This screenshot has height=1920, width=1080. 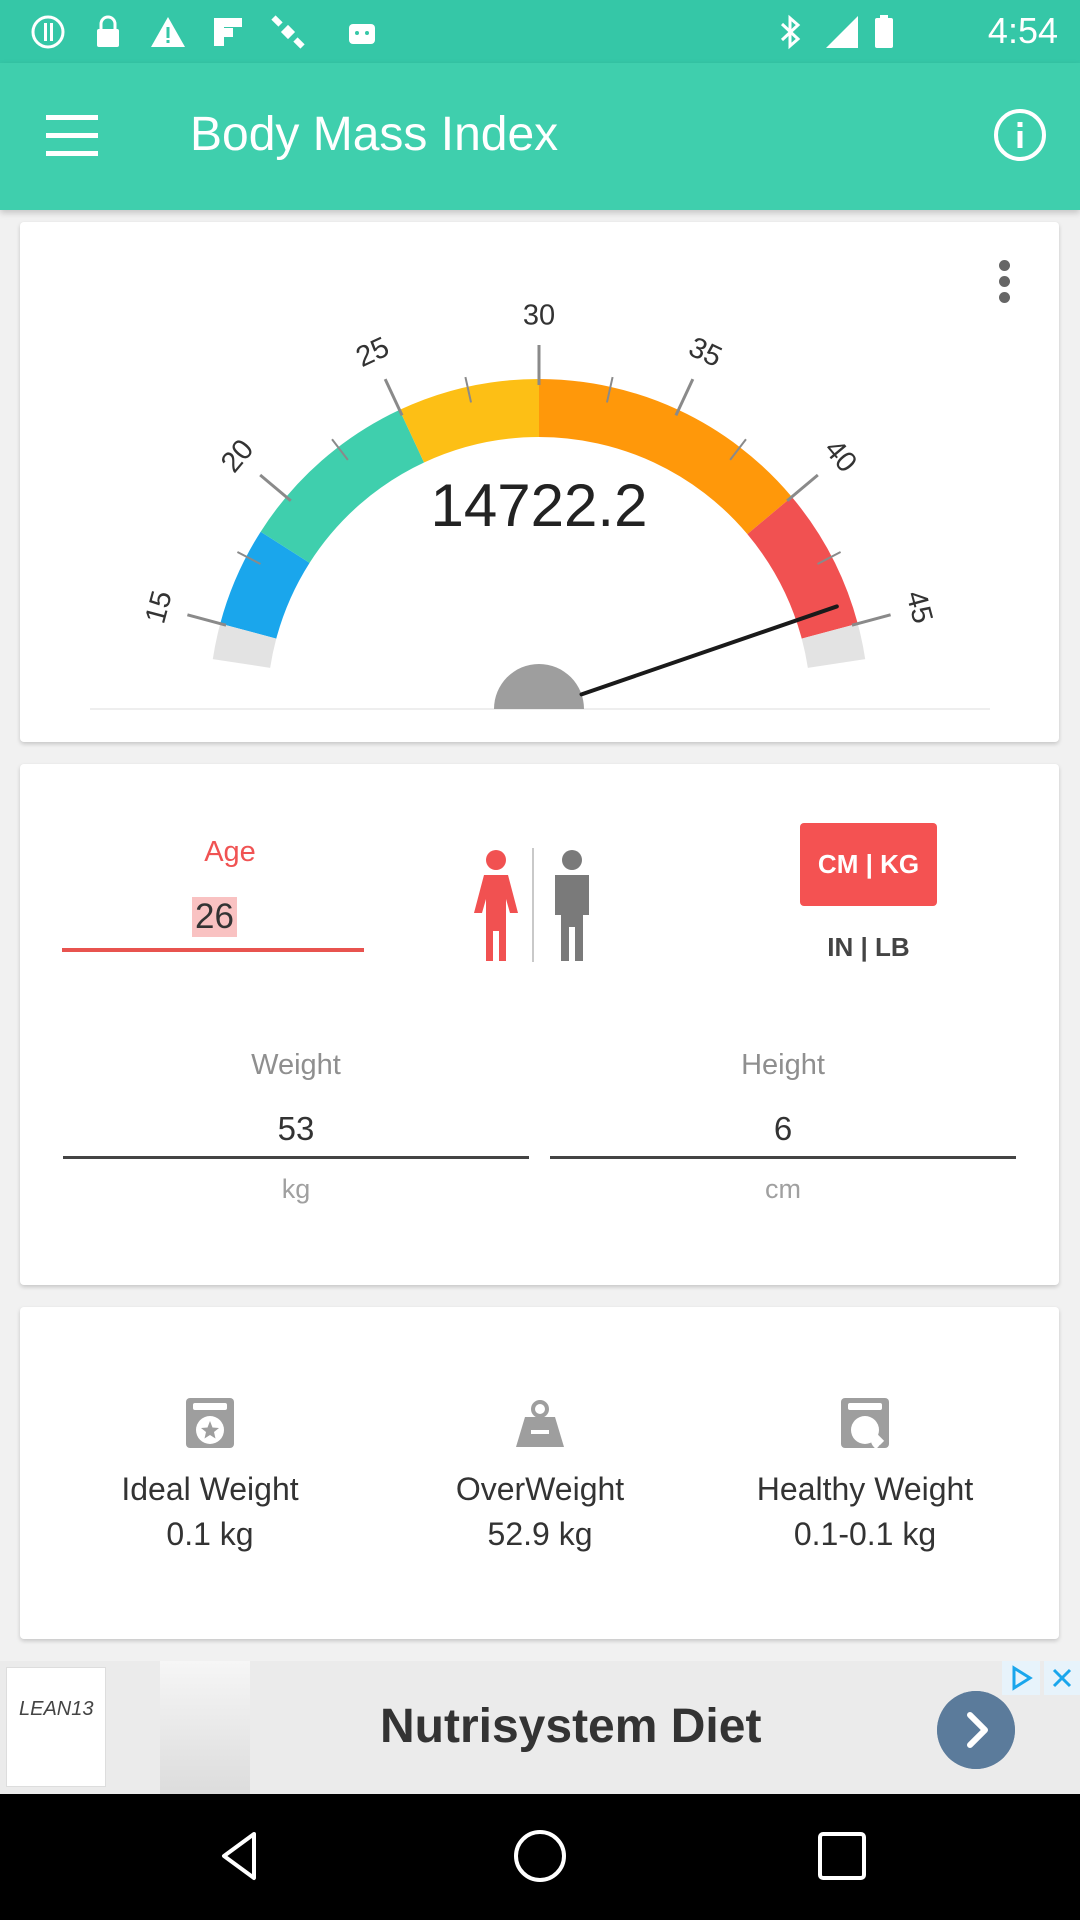 What do you see at coordinates (865, 1489) in the screenshot?
I see `healthy-weight-label: Healthy Weight` at bounding box center [865, 1489].